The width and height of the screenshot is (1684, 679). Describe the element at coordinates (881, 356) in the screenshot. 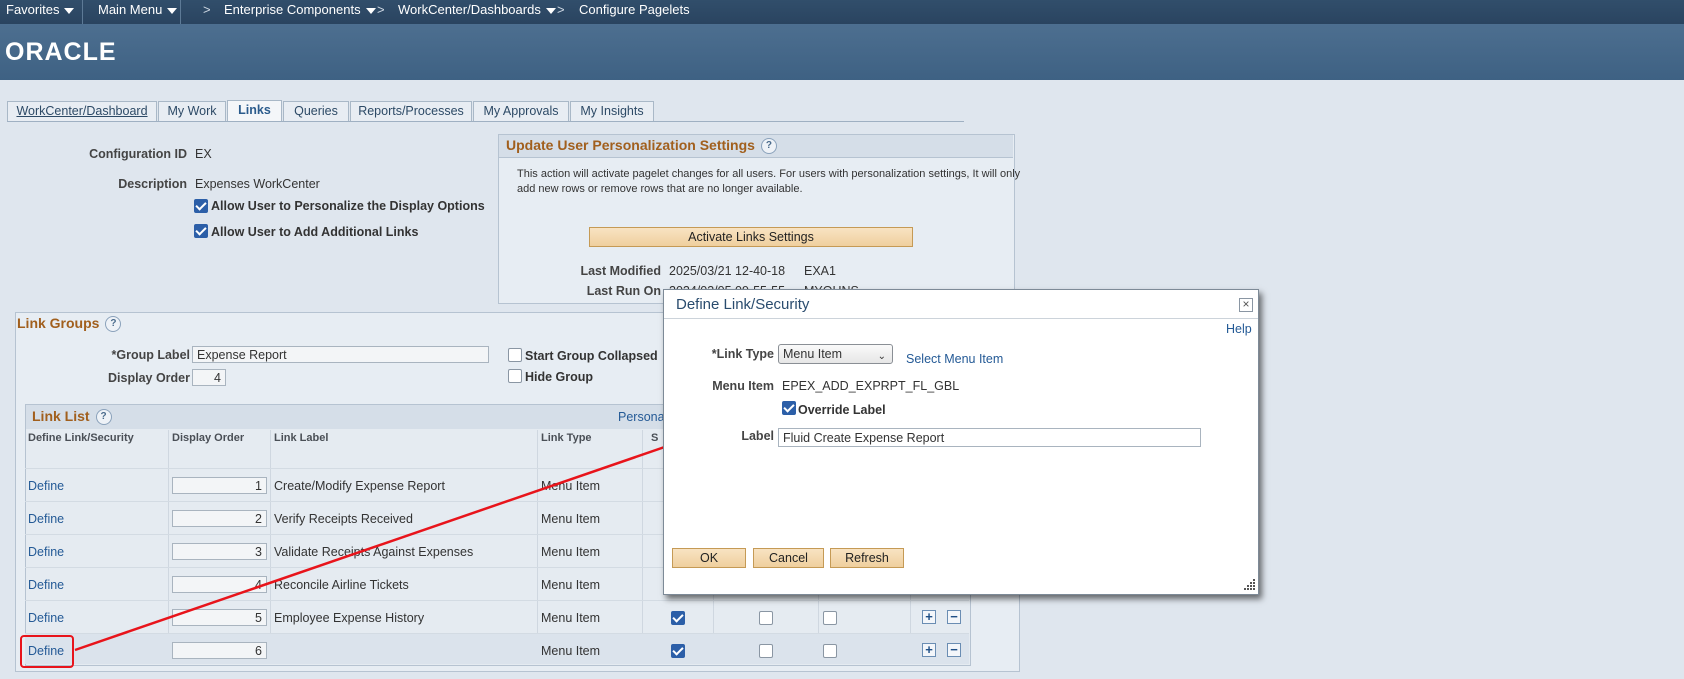

I see `chevron-down-icon: ⌄` at that location.